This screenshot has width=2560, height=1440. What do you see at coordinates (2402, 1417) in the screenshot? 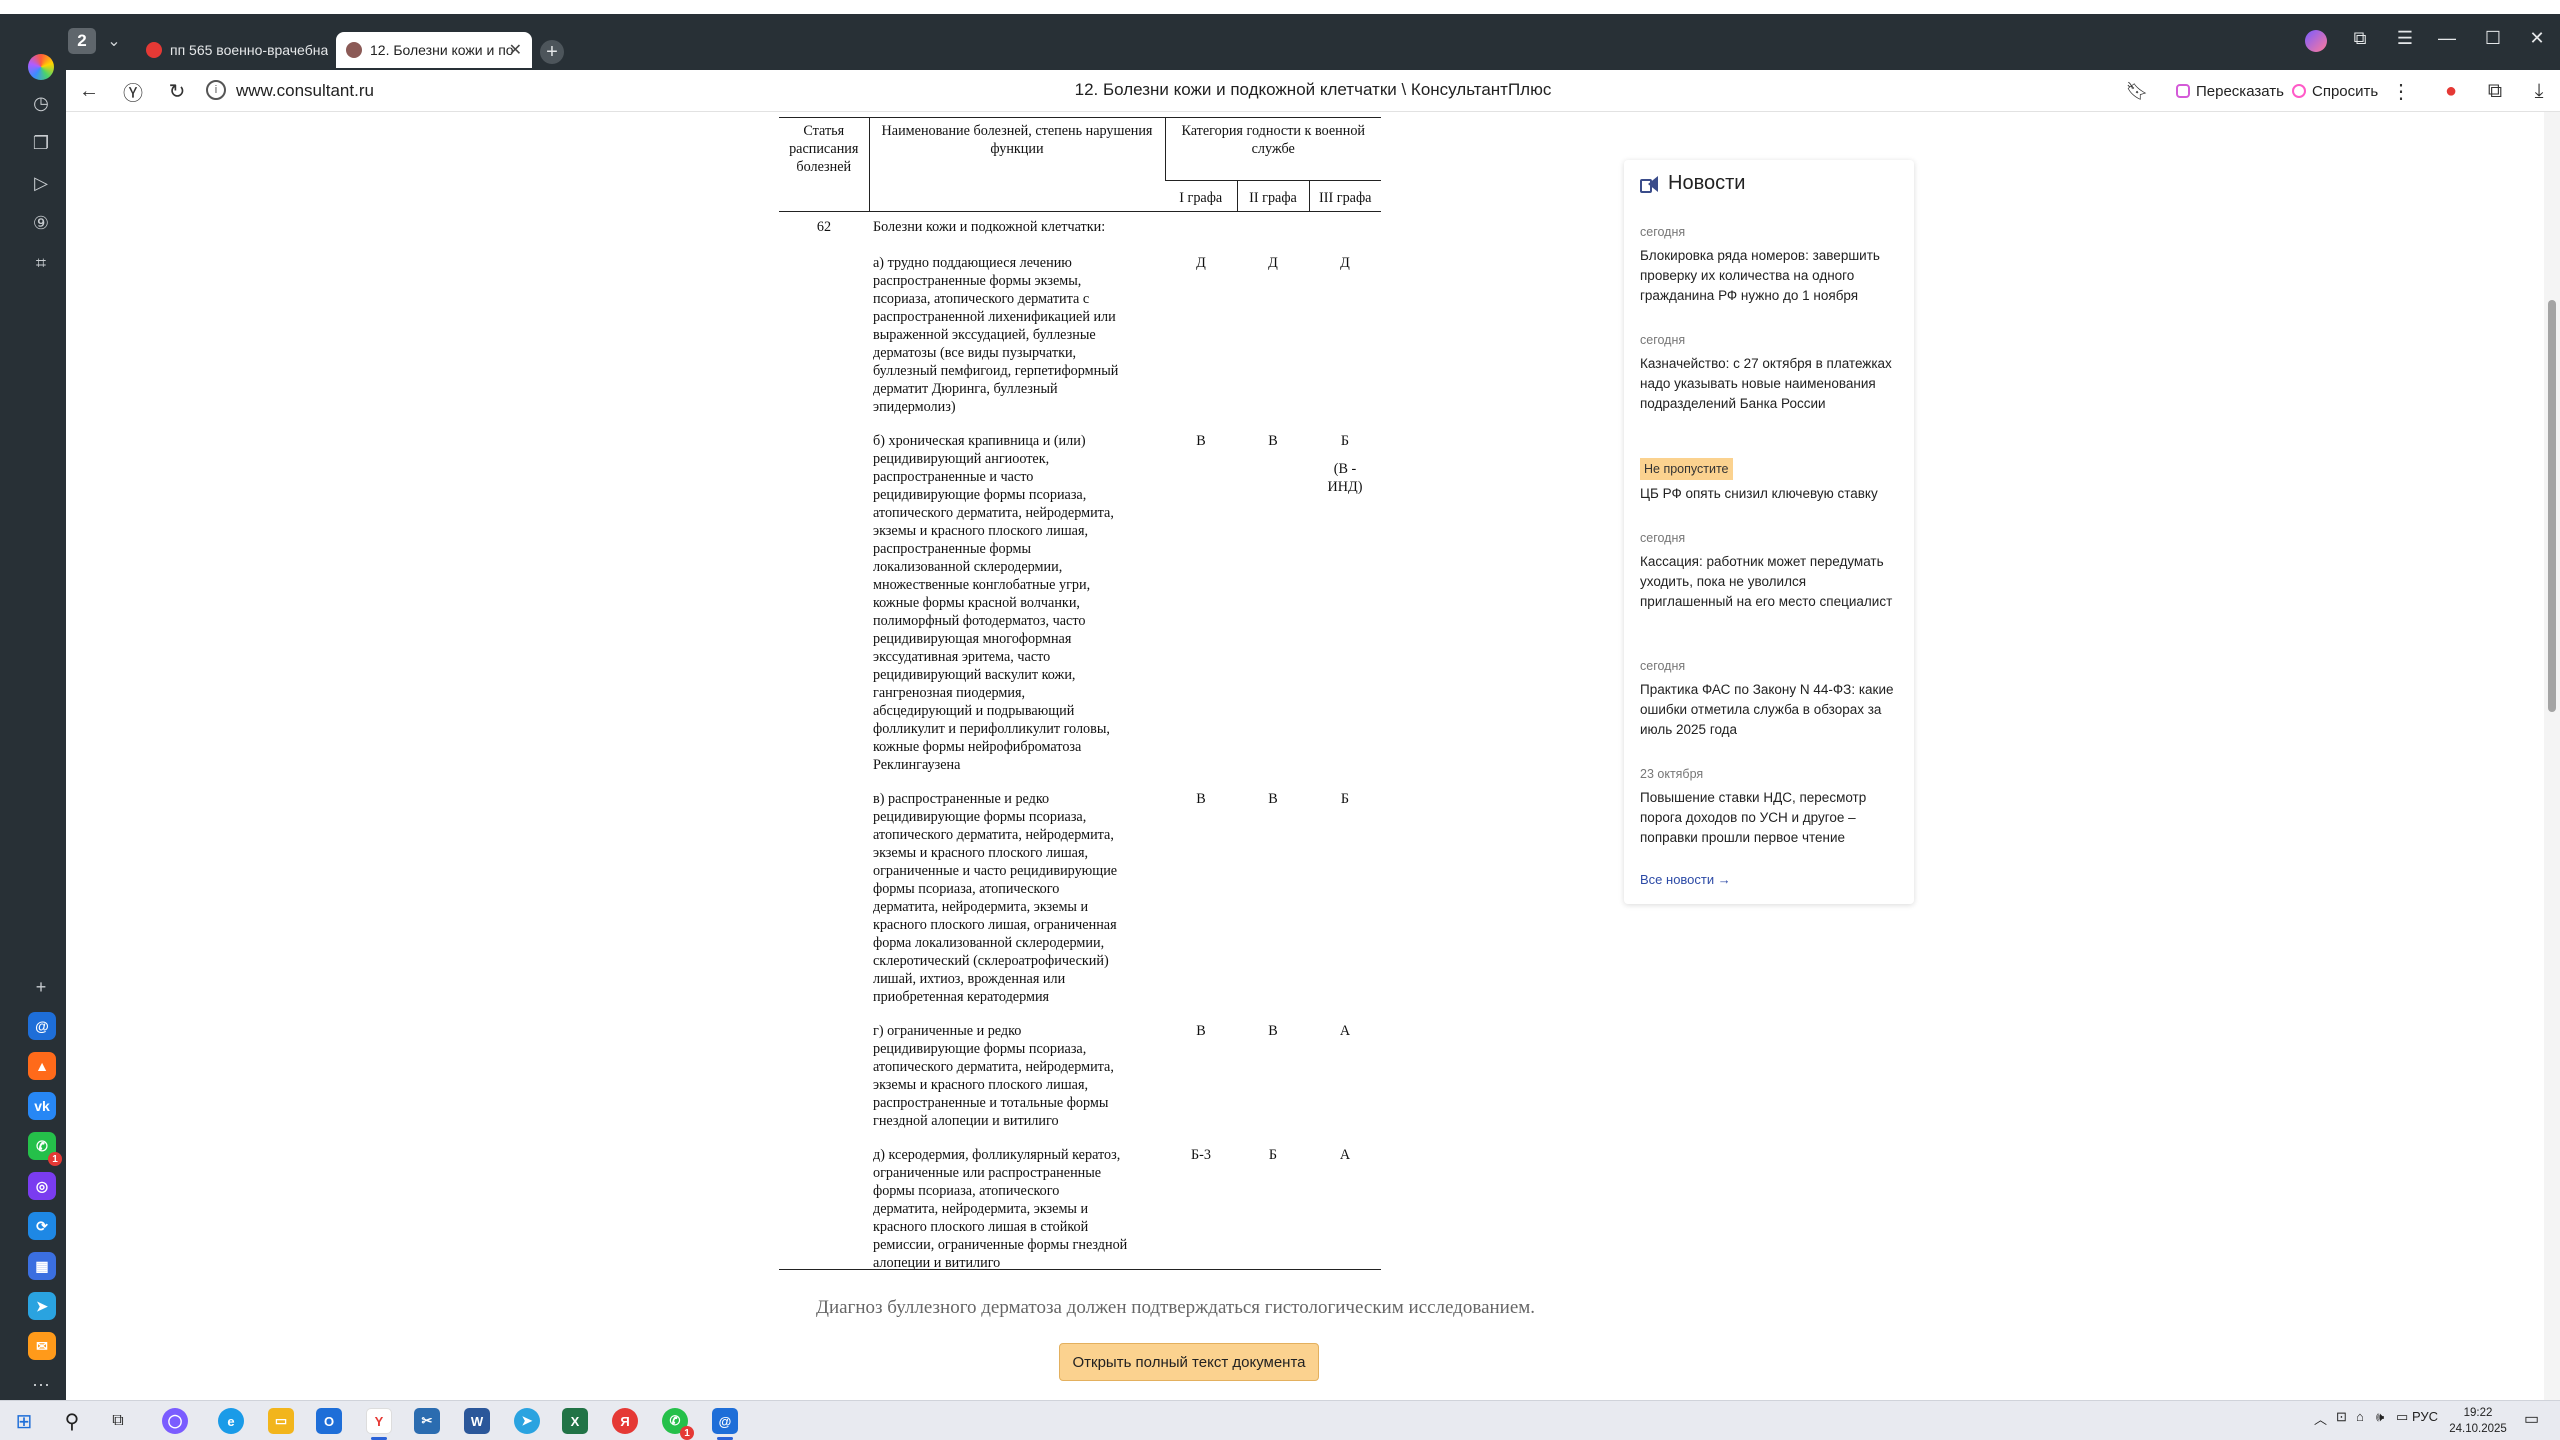
I see `battery-icon: ▭` at bounding box center [2402, 1417].